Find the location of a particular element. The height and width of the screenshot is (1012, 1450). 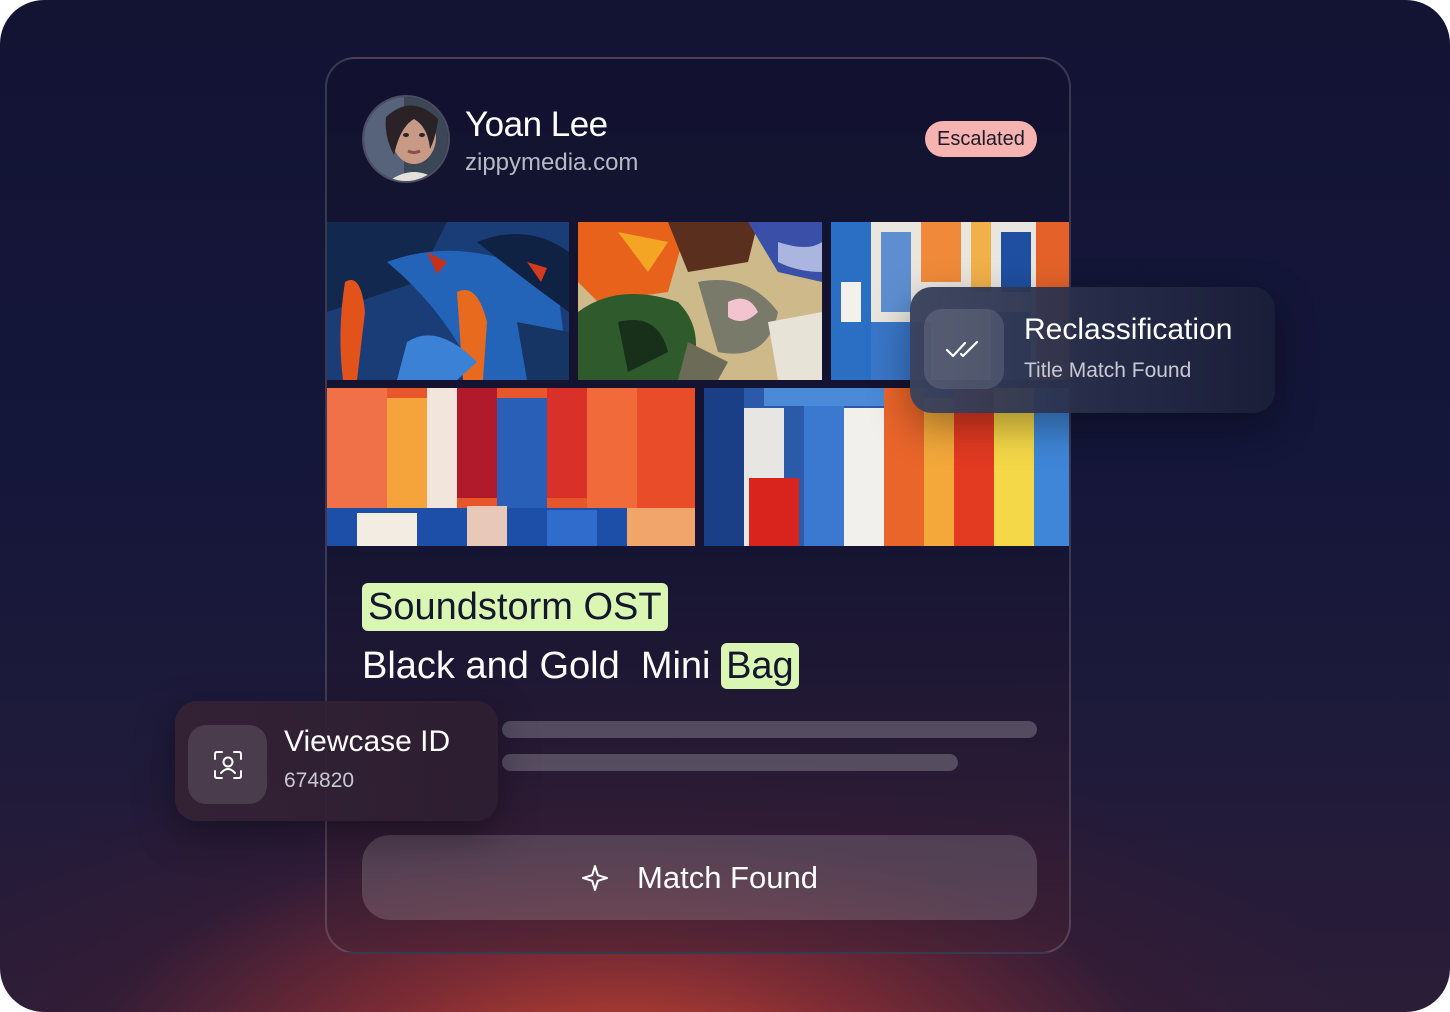

title-highlight: Soundstorm OST is located at coordinates (515, 607).